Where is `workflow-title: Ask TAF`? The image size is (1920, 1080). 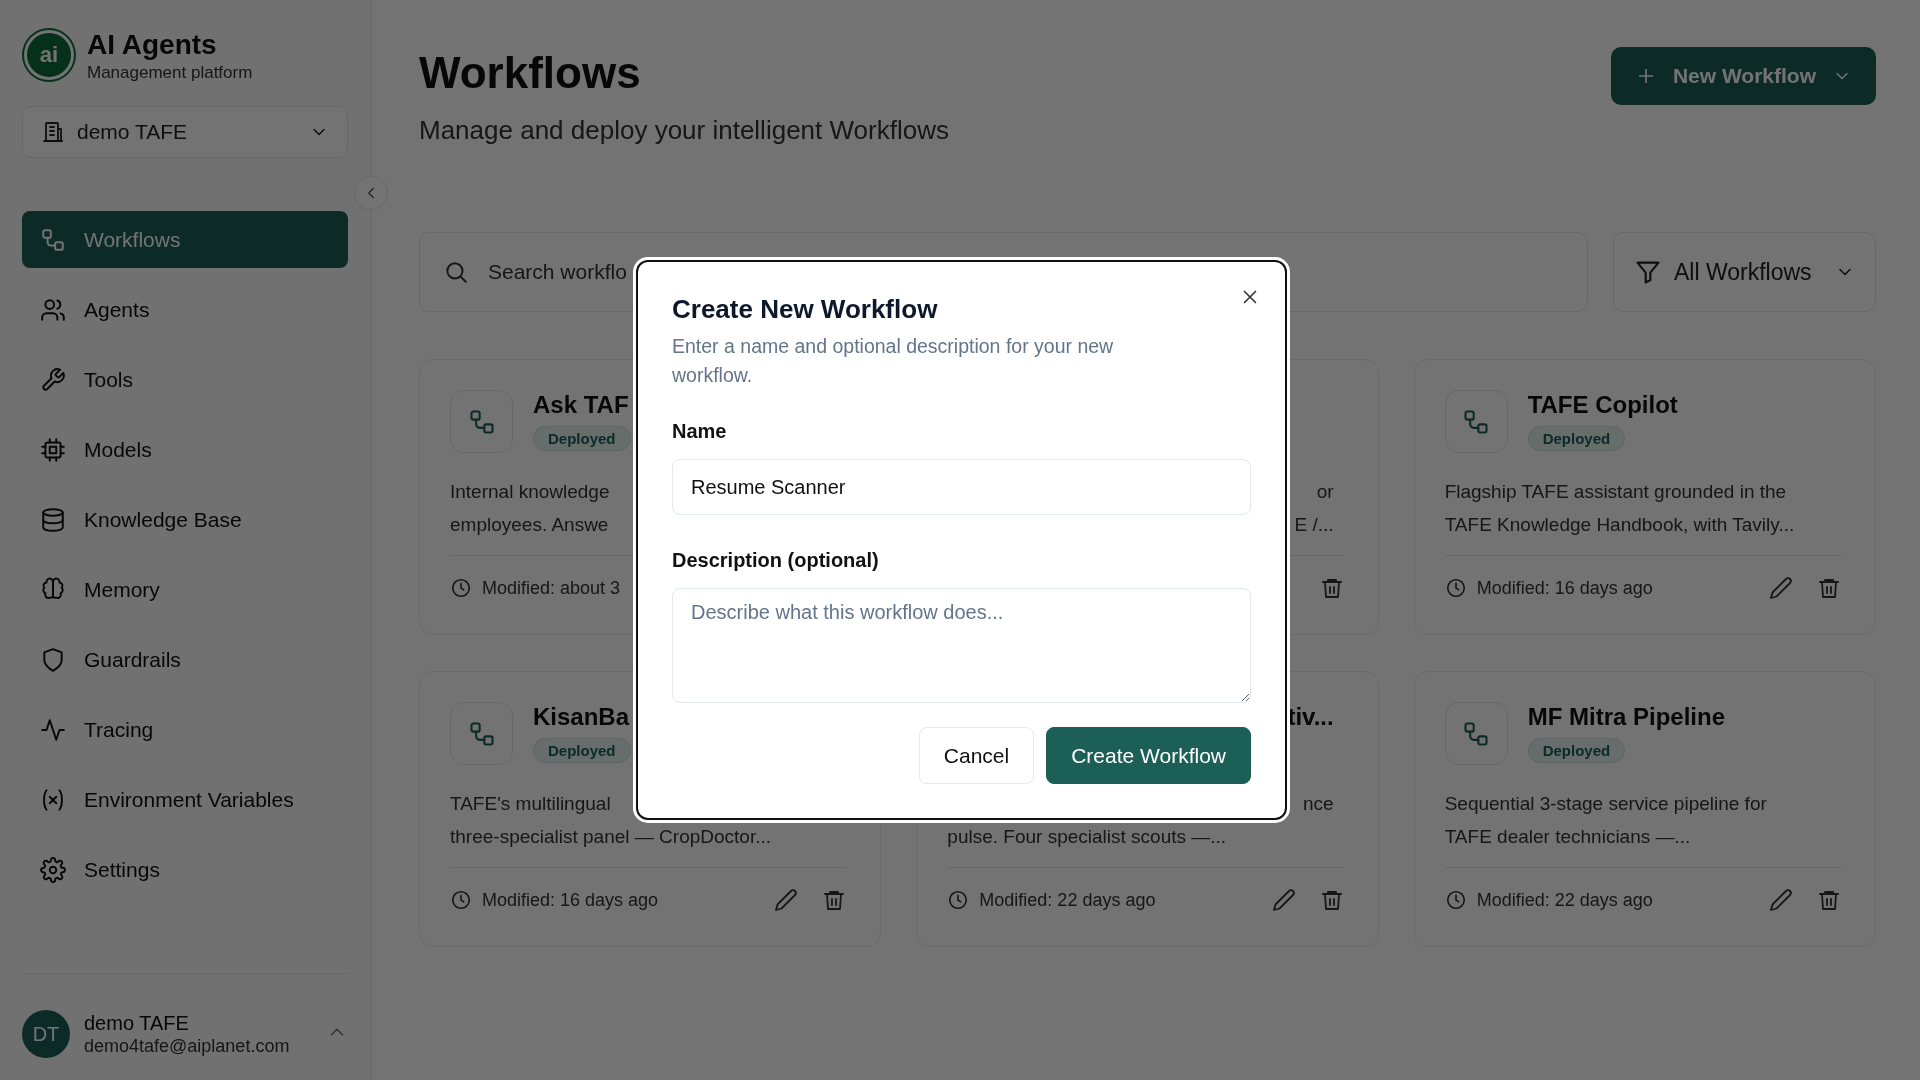
workflow-title: Ask TAF is located at coordinates (581, 405).